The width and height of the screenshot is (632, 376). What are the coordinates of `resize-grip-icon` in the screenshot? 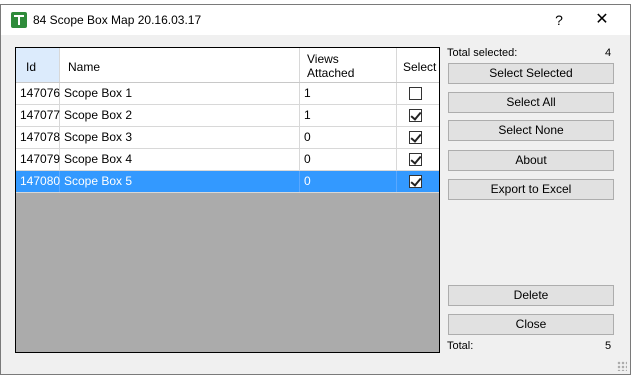 It's located at (622, 366).